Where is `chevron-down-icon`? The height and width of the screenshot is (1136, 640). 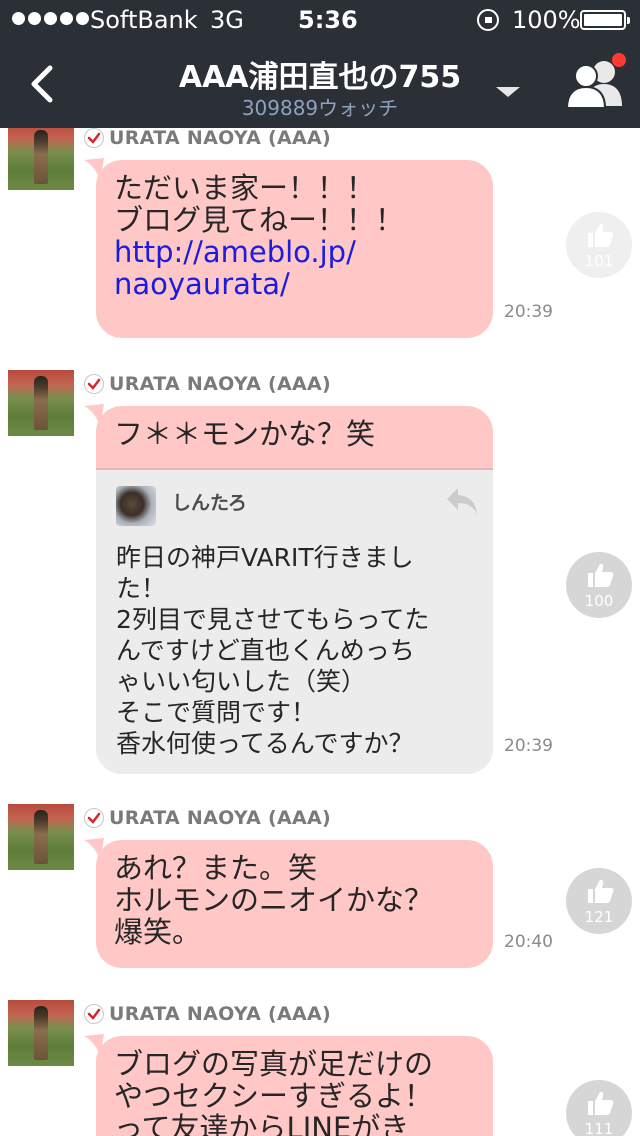
chevron-down-icon is located at coordinates (508, 92).